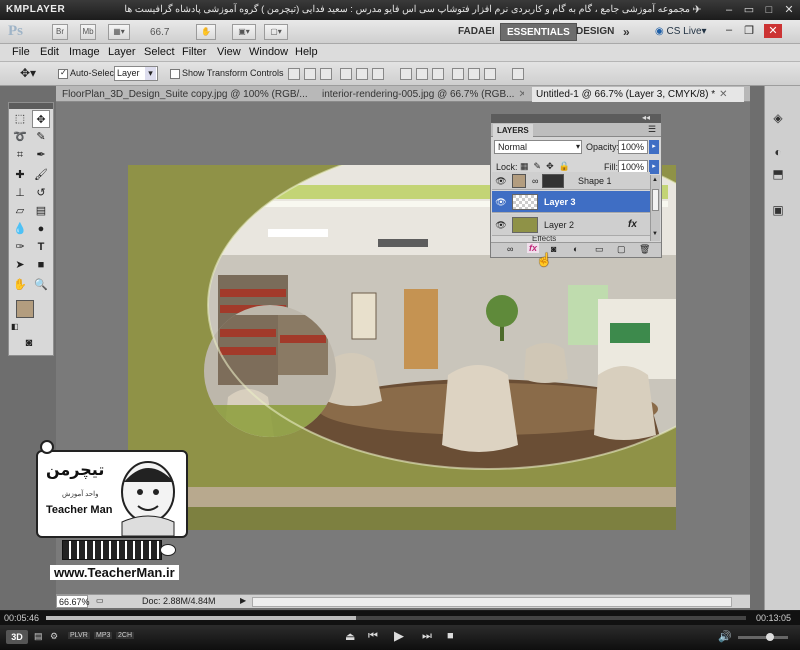 The image size is (800, 650). What do you see at coordinates (122, 52) in the screenshot?
I see `menu-layer: Layer` at bounding box center [122, 52].